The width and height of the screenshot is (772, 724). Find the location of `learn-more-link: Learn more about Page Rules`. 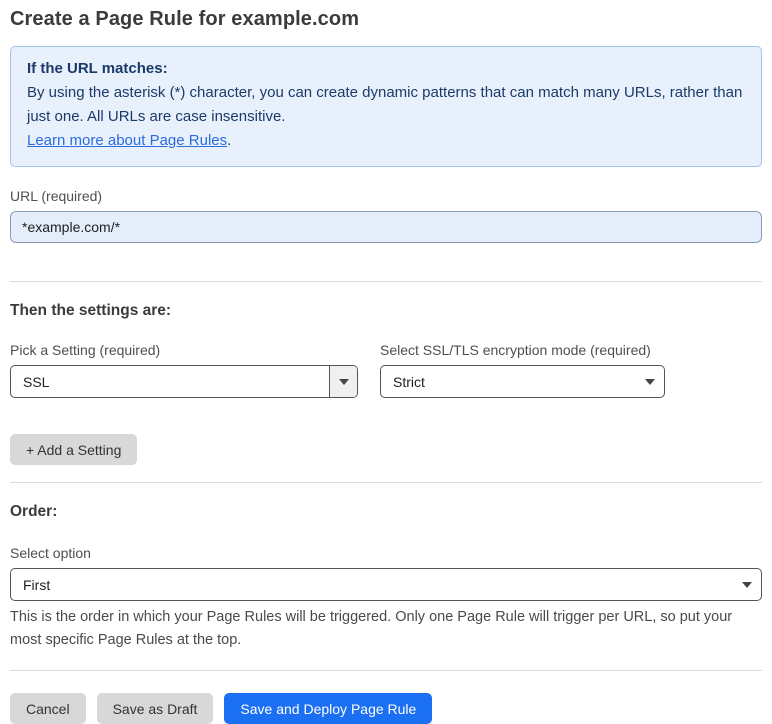

learn-more-link: Learn more about Page Rules is located at coordinates (127, 140).